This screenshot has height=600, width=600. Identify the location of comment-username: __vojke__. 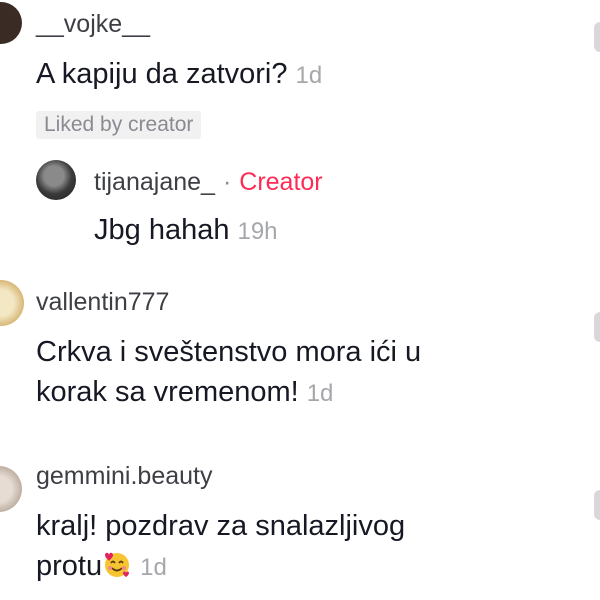
(93, 24).